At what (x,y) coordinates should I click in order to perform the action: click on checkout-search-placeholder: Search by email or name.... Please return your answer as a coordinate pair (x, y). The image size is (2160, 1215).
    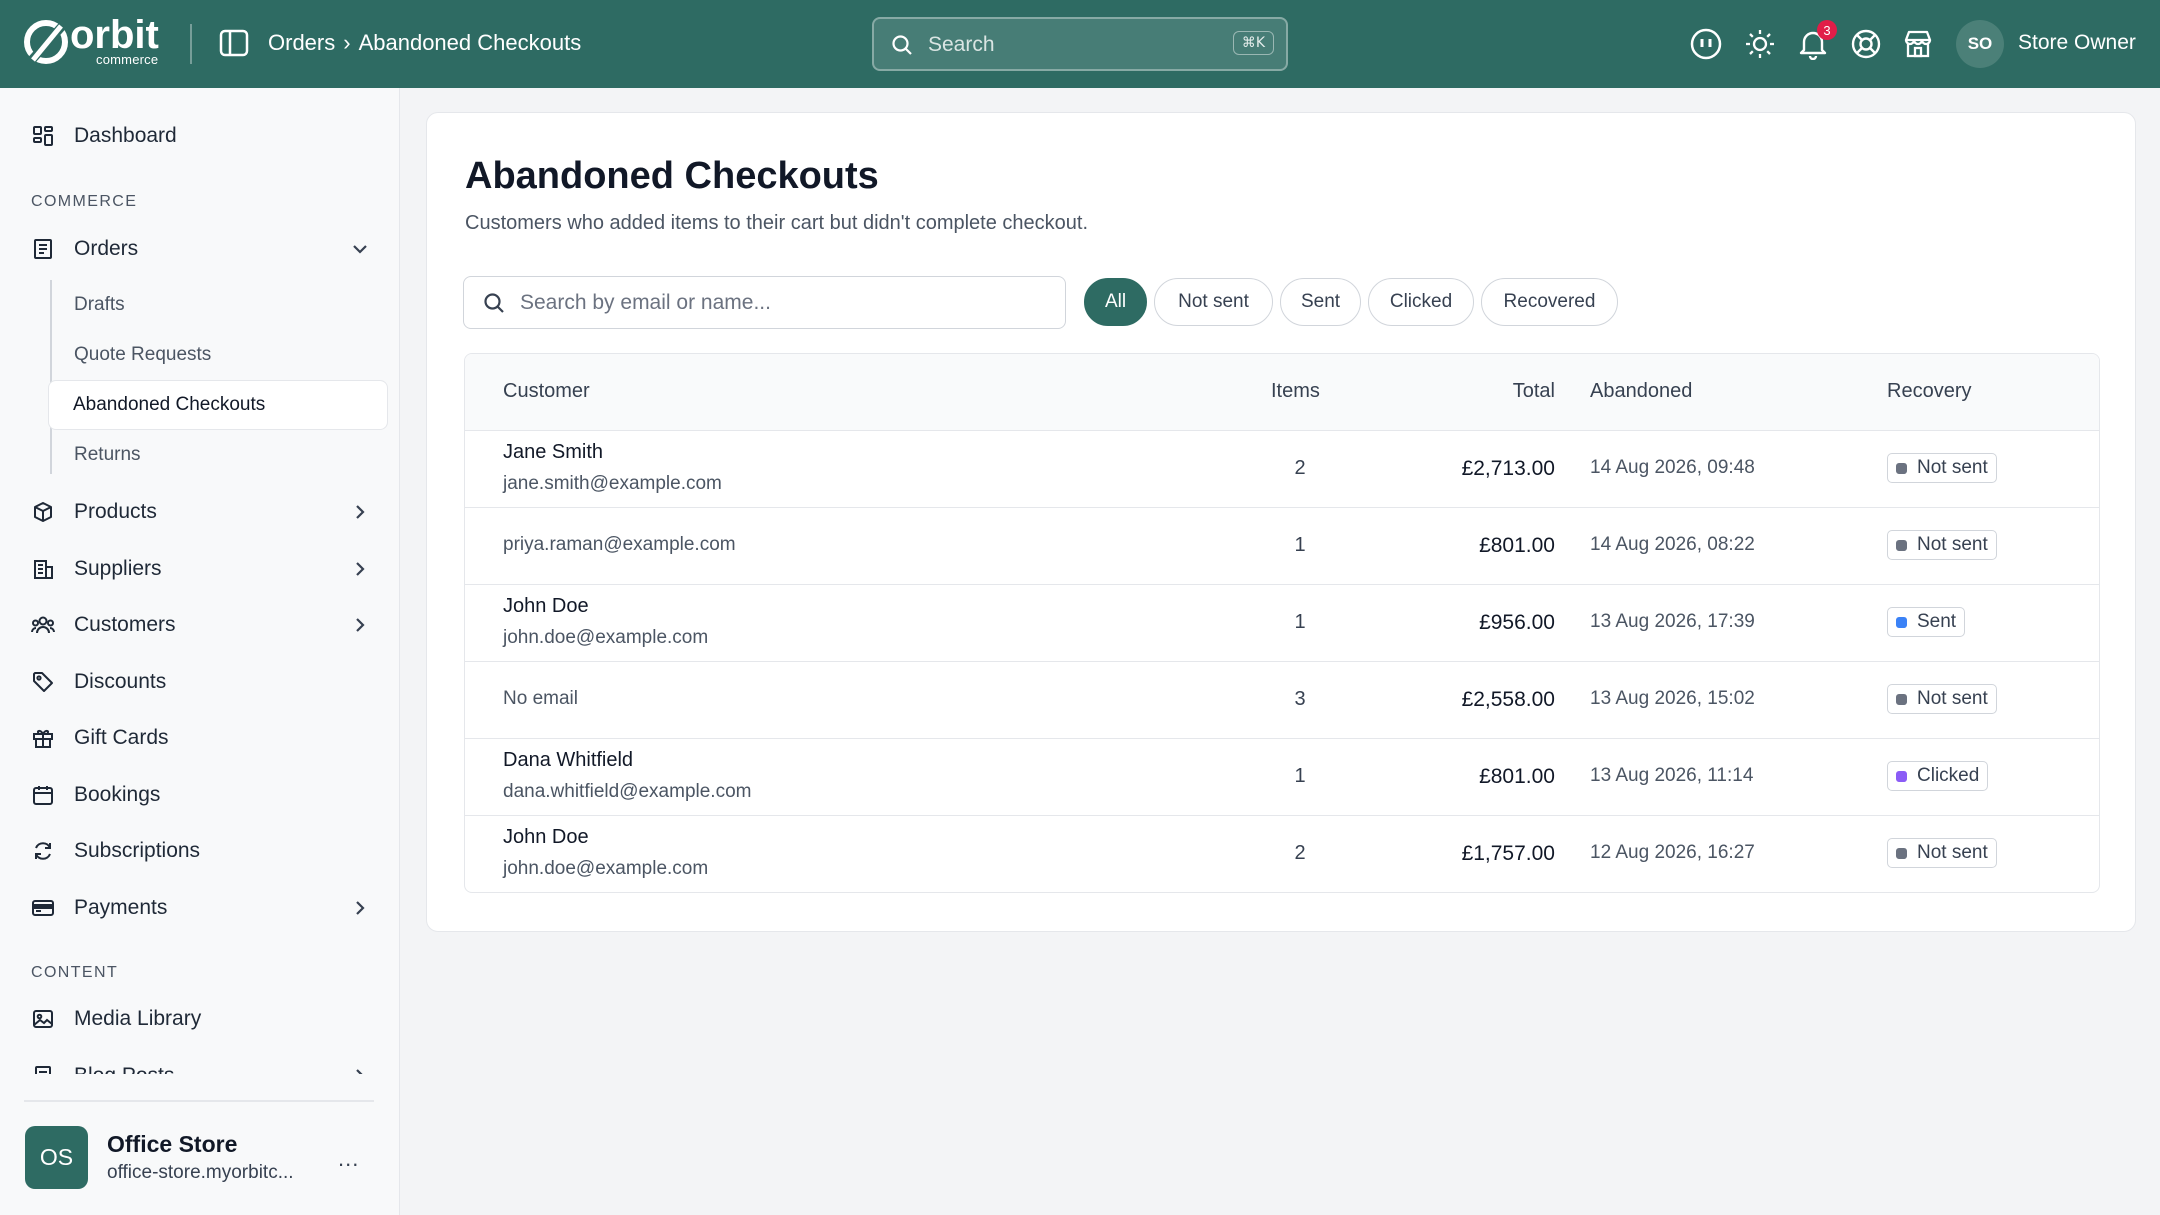
    Looking at the image, I should click on (645, 302).